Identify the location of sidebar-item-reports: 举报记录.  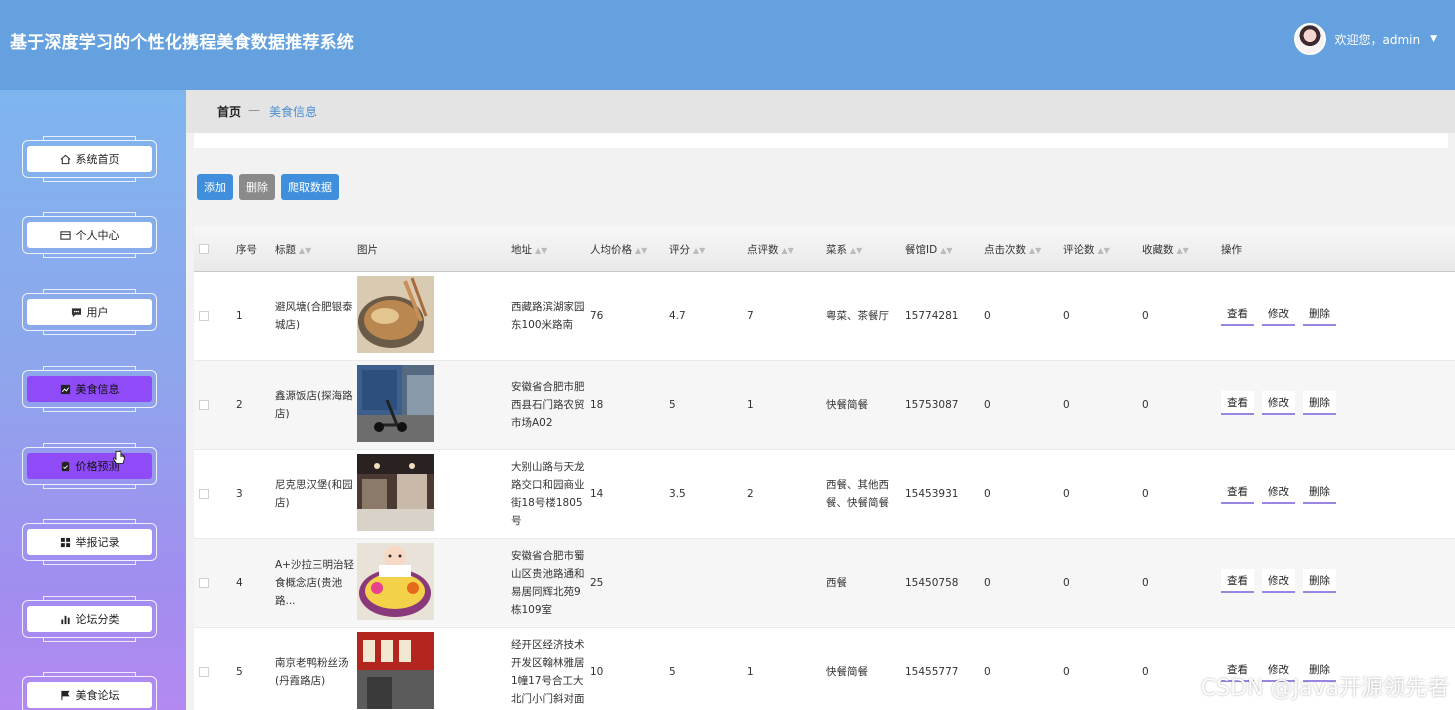
(89, 542).